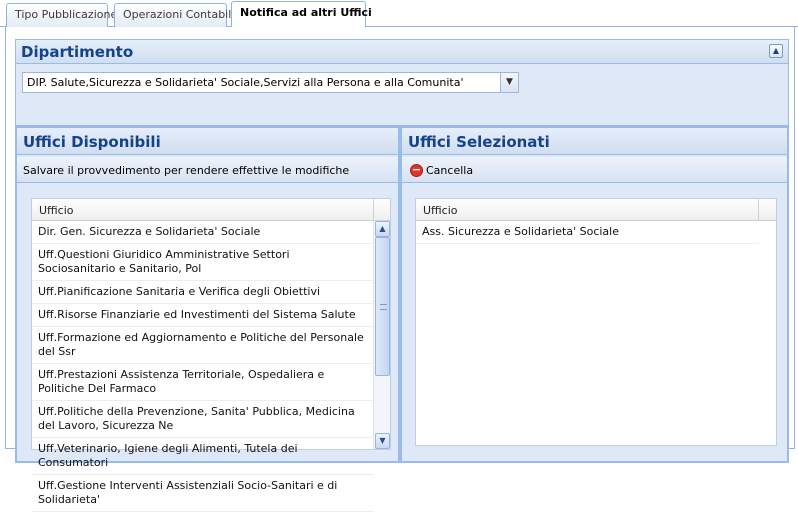 The width and height of the screenshot is (798, 512). What do you see at coordinates (92, 142) in the screenshot?
I see `available-title: Uffici Disponibili` at bounding box center [92, 142].